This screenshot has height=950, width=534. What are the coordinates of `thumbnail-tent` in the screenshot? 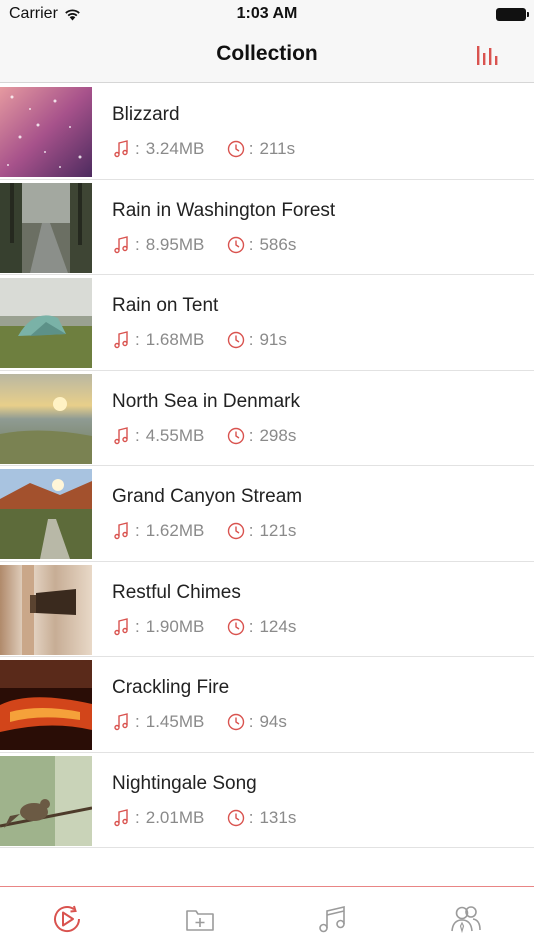 It's located at (46, 323).